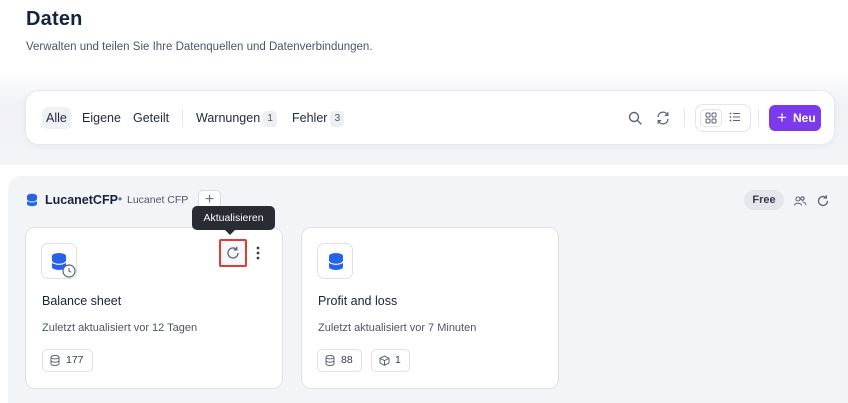 This screenshot has width=848, height=403. I want to click on errors-count-badge: 3, so click(337, 118).